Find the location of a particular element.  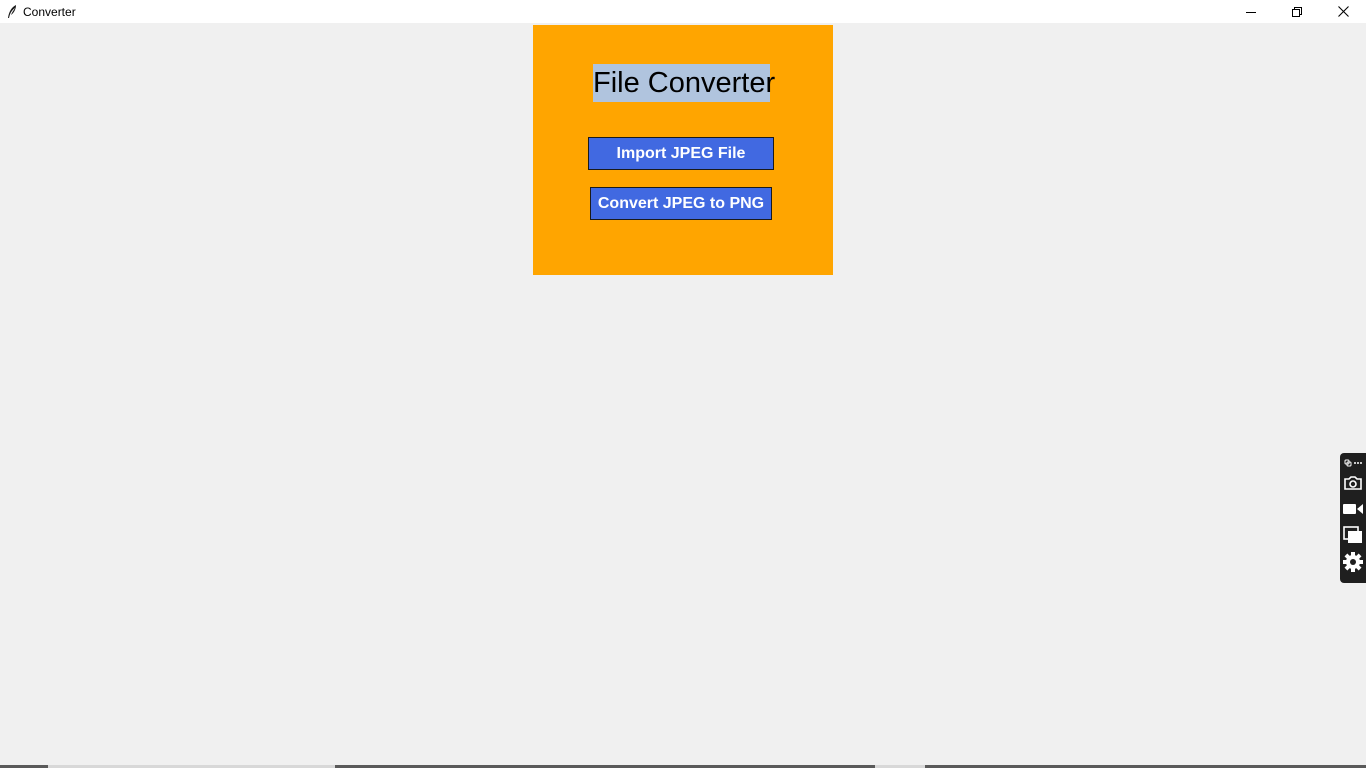

close-icon is located at coordinates (1343, 11).